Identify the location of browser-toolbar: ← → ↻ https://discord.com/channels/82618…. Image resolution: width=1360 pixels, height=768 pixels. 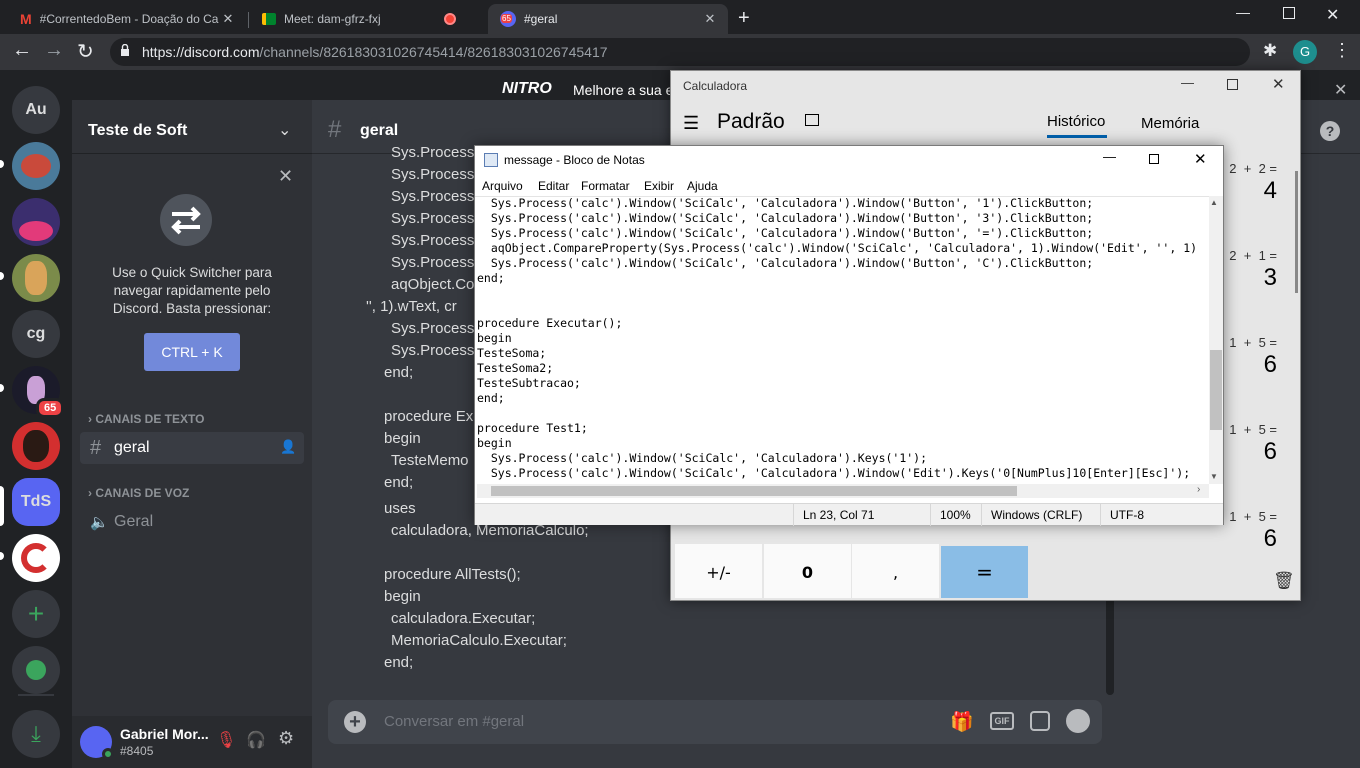
(680, 52).